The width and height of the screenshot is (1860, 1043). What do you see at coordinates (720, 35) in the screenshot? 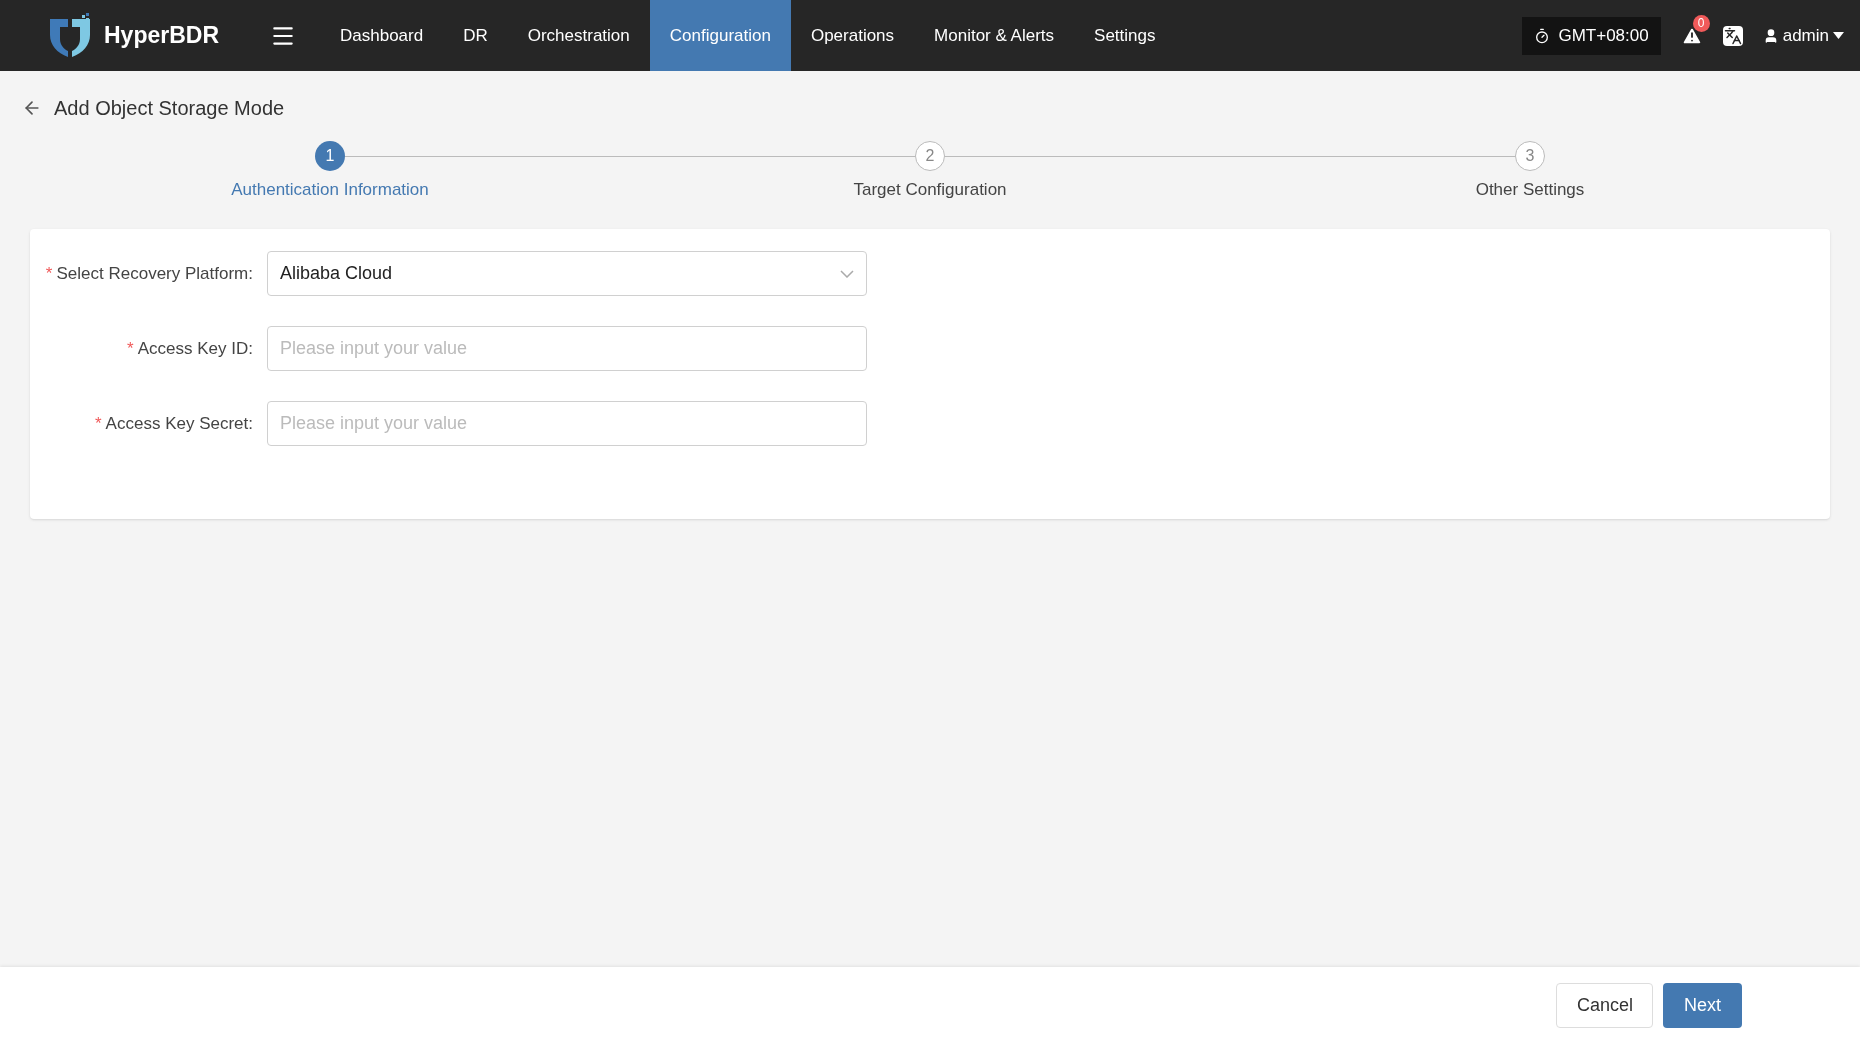
I see `nav-tab: Configuration` at bounding box center [720, 35].